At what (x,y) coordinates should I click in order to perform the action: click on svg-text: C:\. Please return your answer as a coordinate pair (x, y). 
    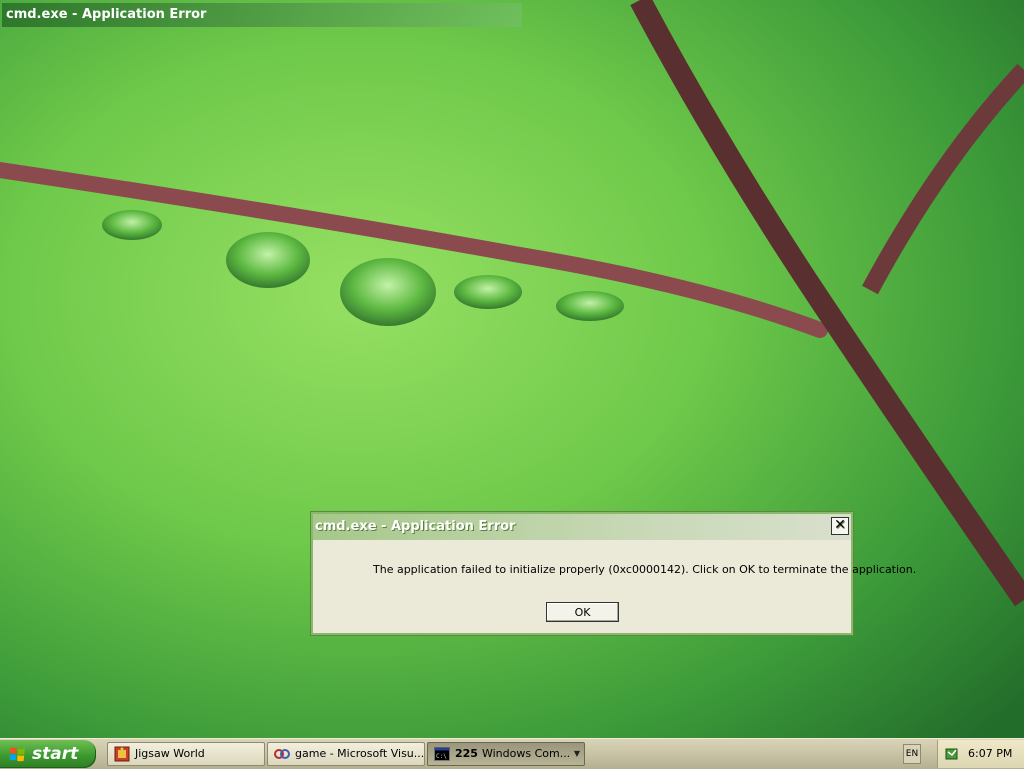
    Looking at the image, I should click on (441, 756).